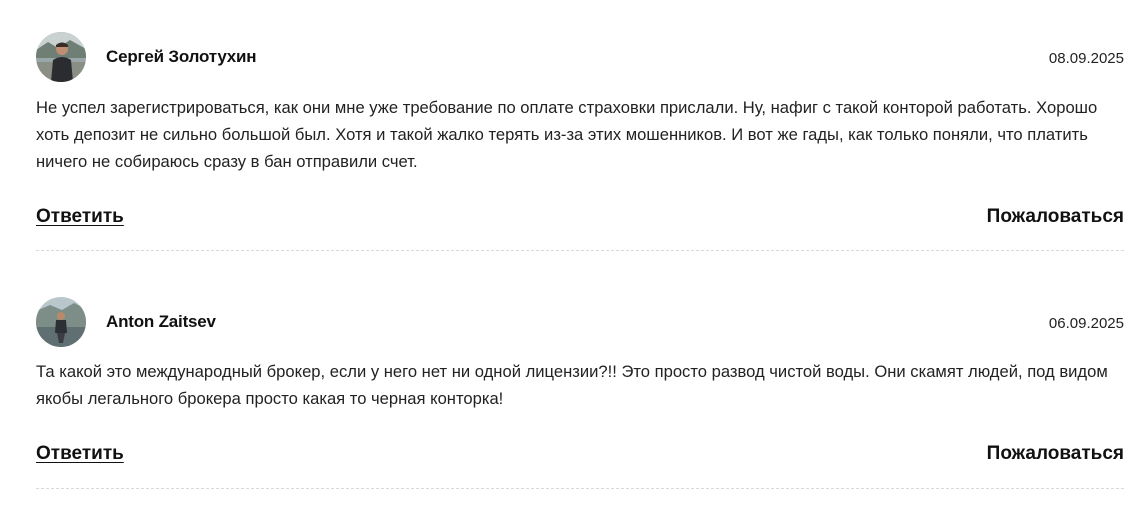 This screenshot has height=510, width=1137. What do you see at coordinates (181, 56) in the screenshot?
I see `comment-author: Сергей Золотухин` at bounding box center [181, 56].